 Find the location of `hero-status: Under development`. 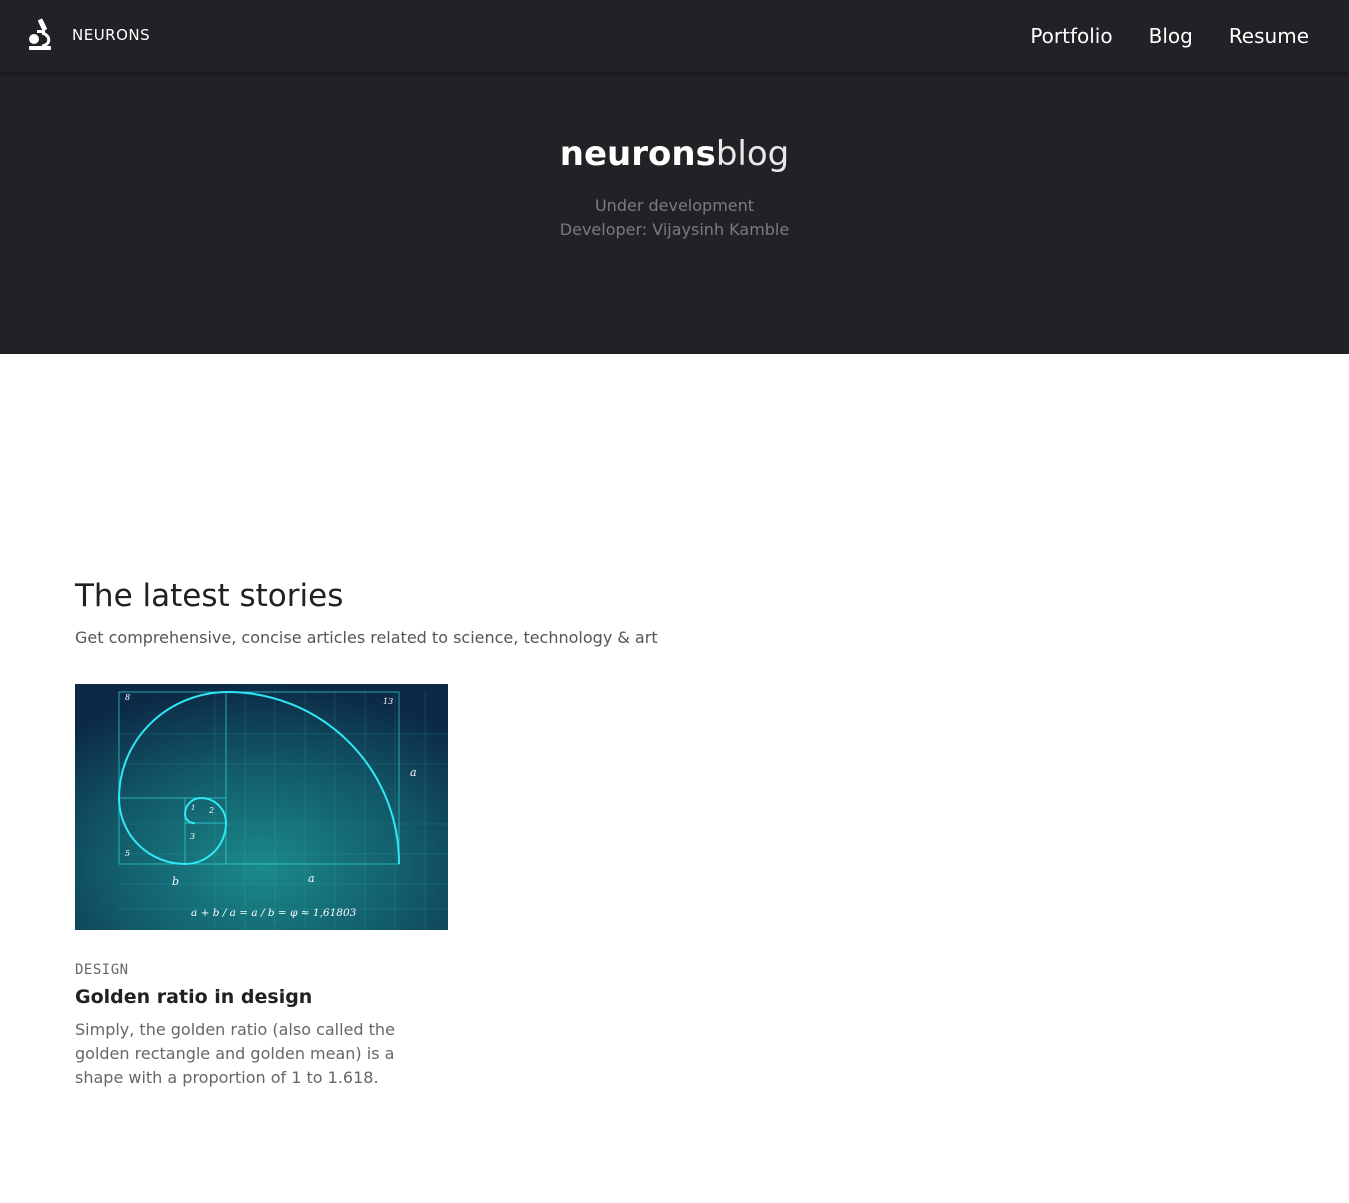

hero-status: Under development is located at coordinates (674, 205).